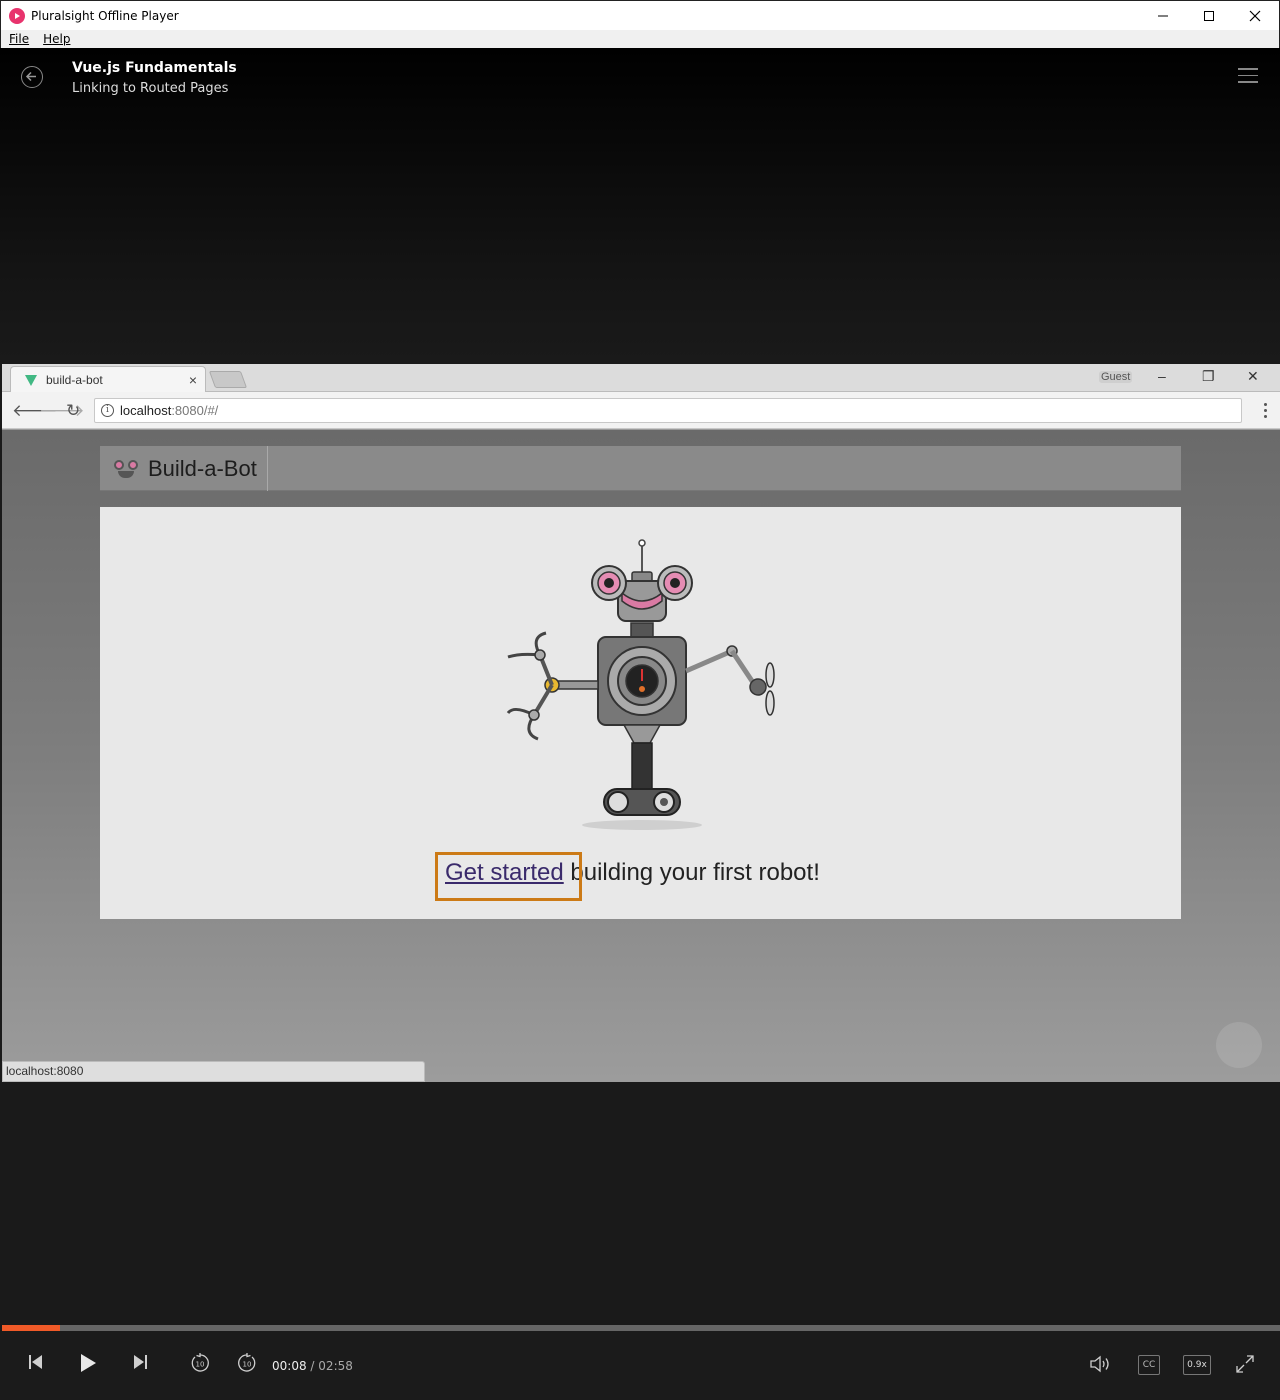  I want to click on browser-status-bar: localhost:8080, so click(213, 1071).